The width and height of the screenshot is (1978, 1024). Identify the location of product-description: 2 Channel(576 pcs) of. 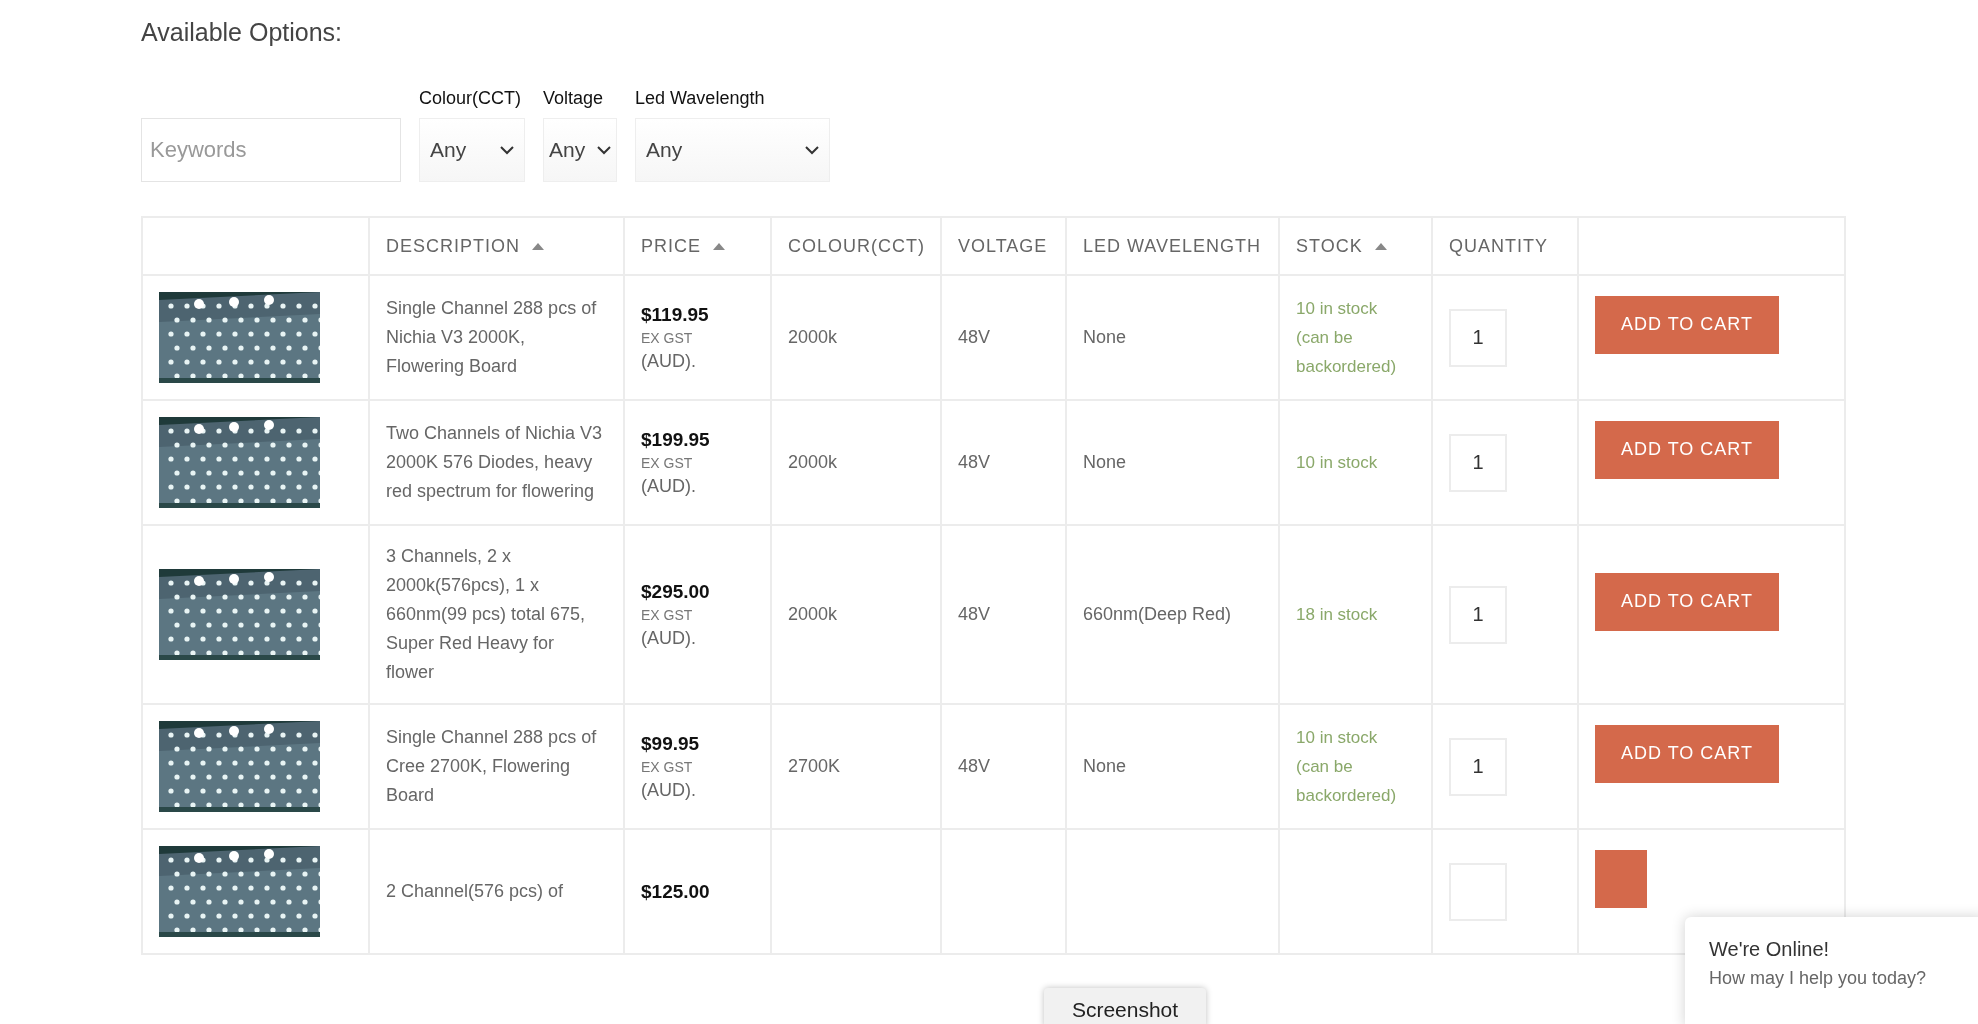
(475, 891).